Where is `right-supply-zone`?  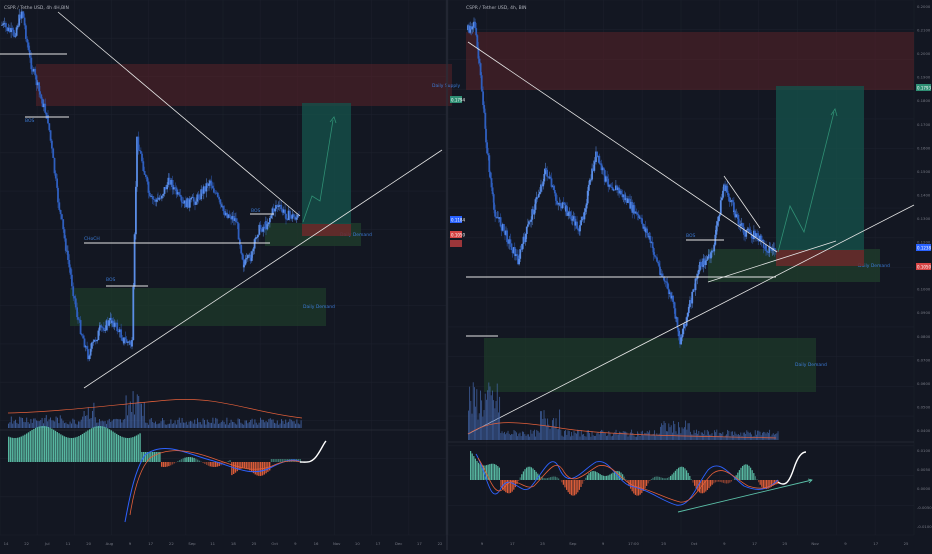
right-supply-zone is located at coordinates (690, 61).